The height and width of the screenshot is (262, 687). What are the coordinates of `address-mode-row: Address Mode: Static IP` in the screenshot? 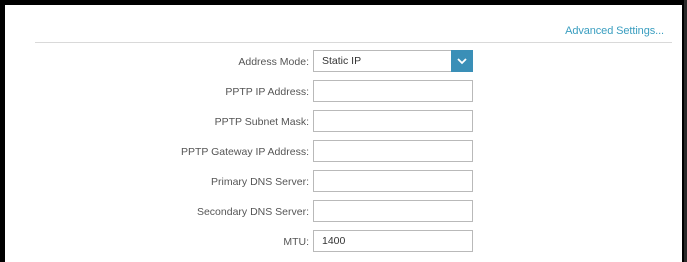 It's located at (346, 62).